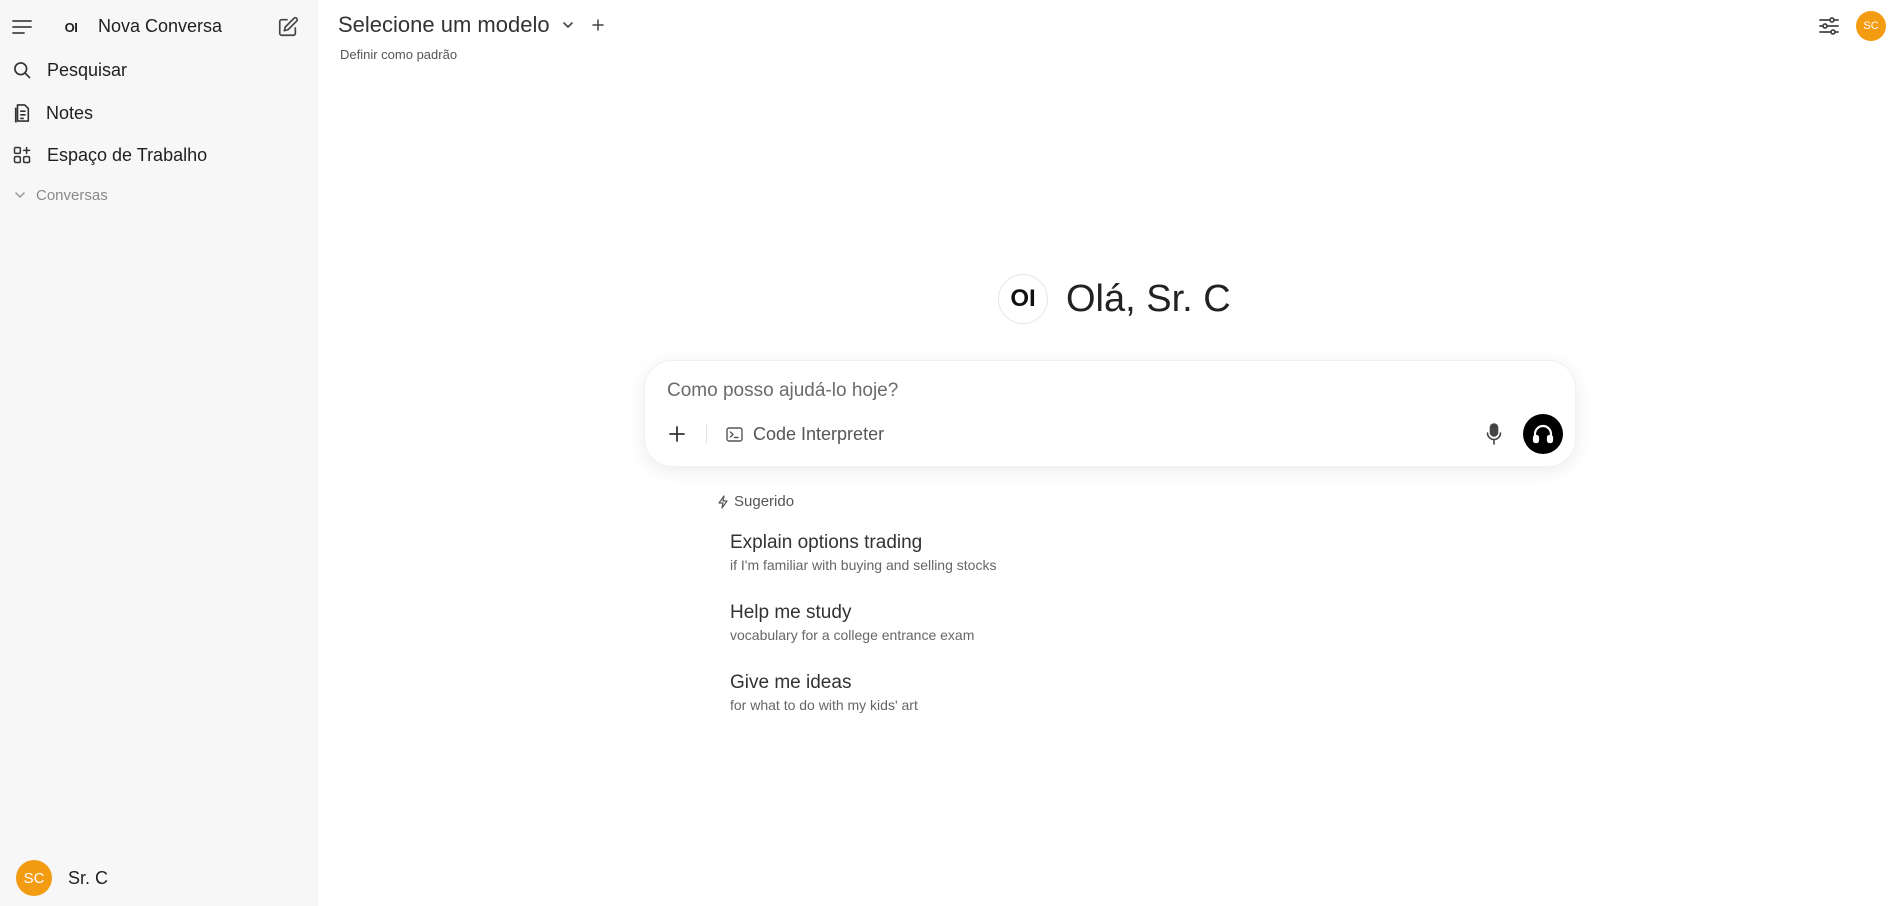 The width and height of the screenshot is (1891, 906). What do you see at coordinates (1097, 391) in the screenshot?
I see `message-input` at bounding box center [1097, 391].